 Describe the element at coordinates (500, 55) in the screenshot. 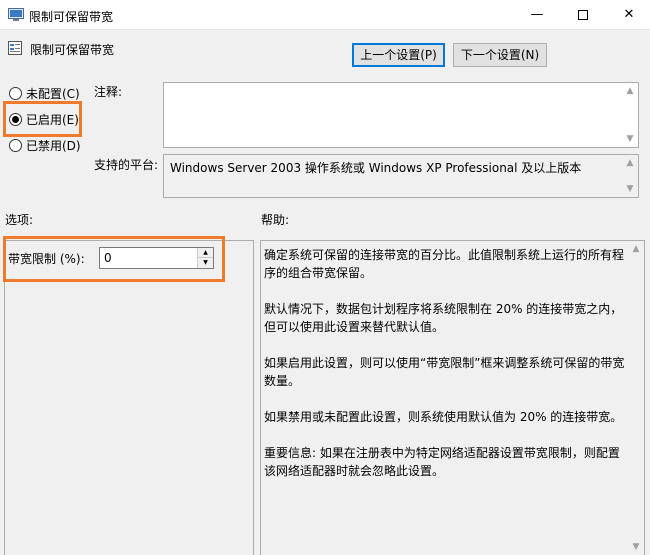

I see `next-setting-button: 下一个设置(N)` at that location.